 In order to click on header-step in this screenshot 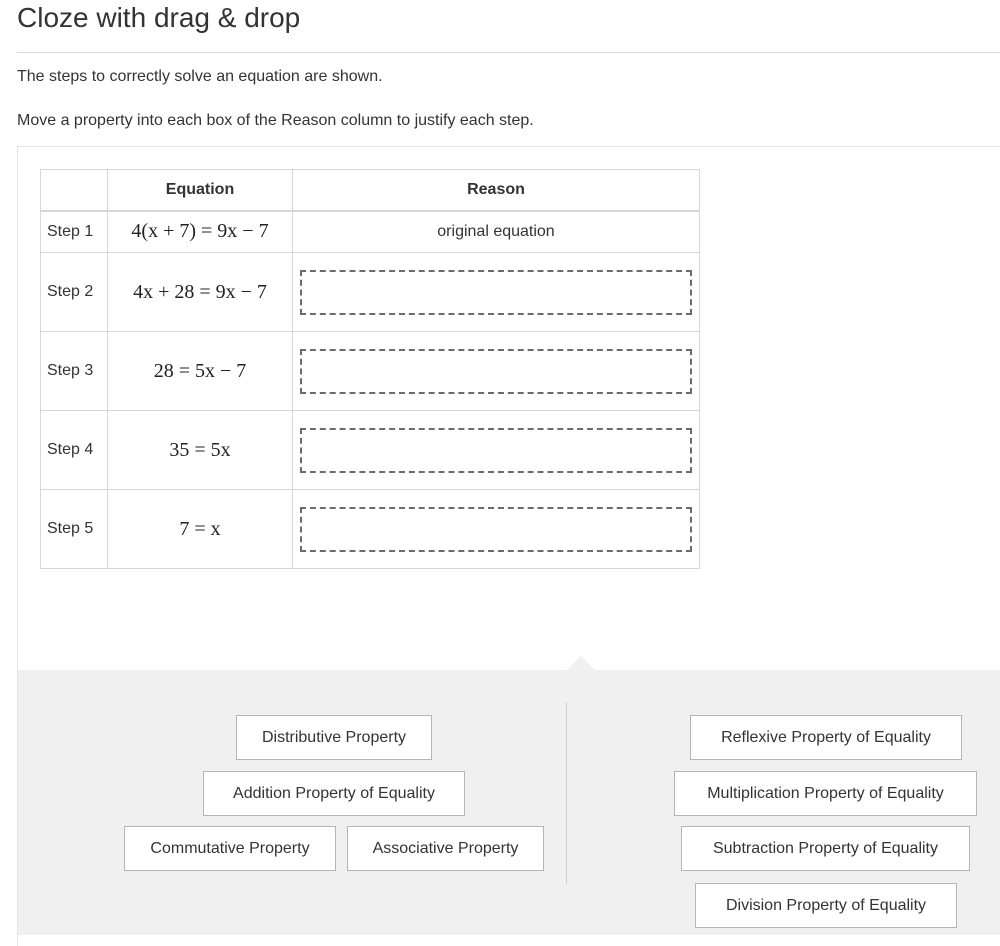, I will do `click(74, 190)`.